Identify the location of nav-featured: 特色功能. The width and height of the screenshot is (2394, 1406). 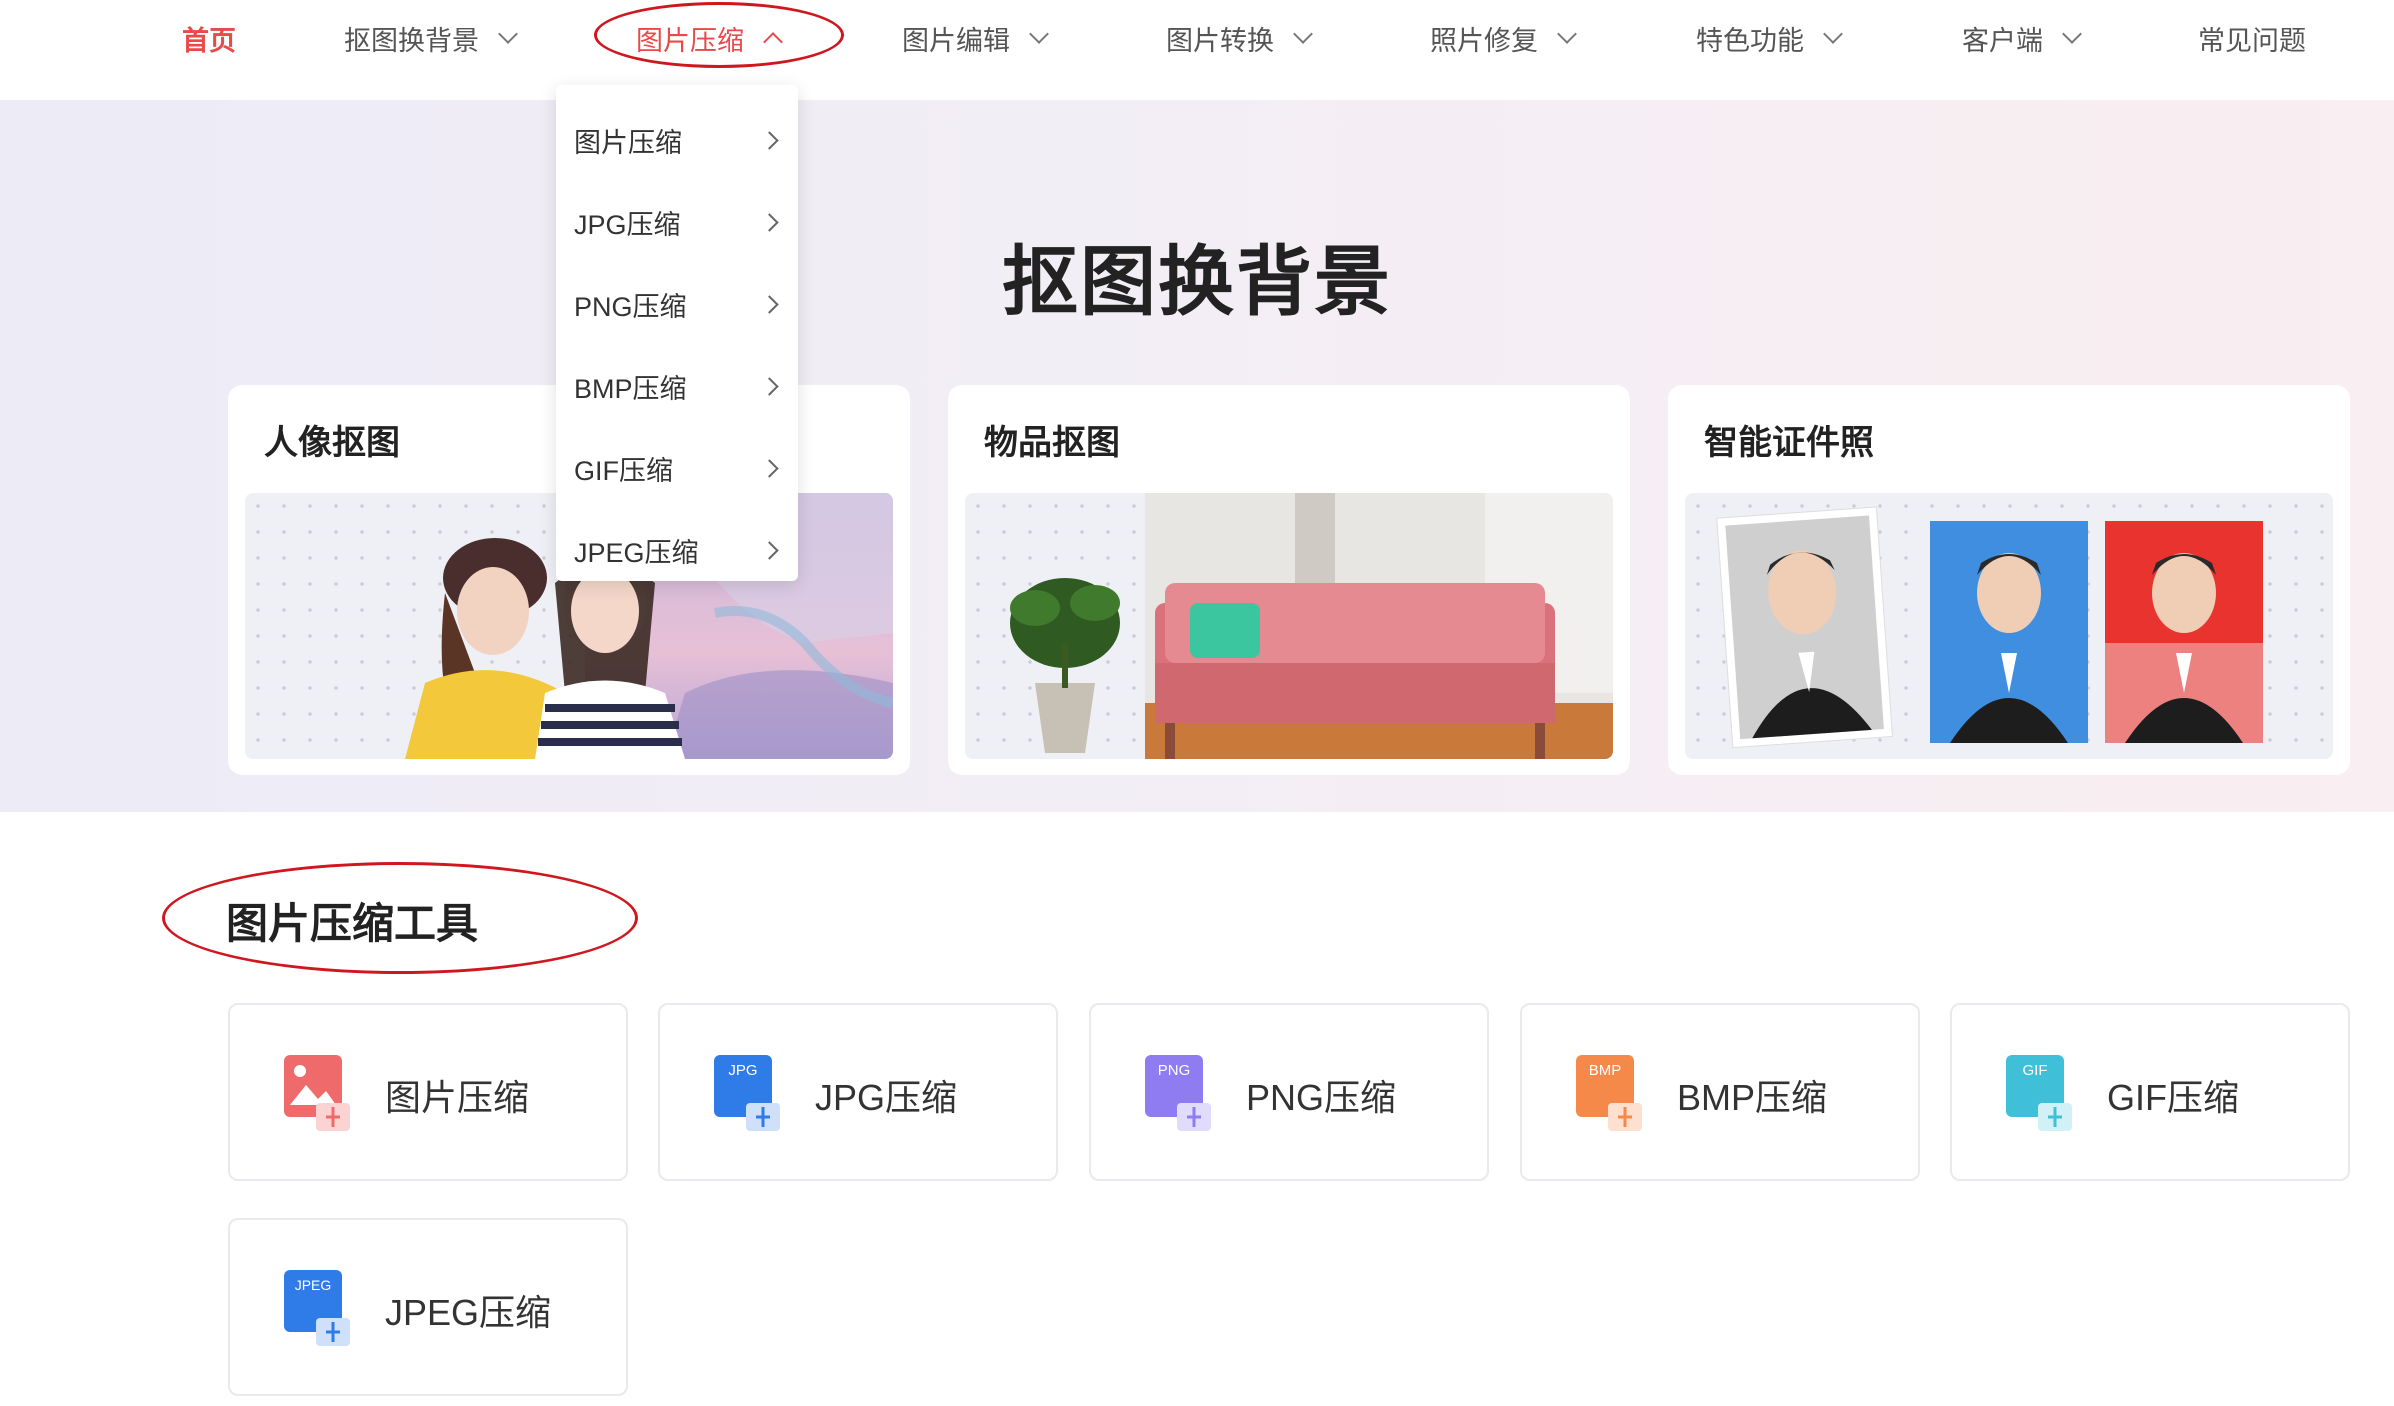
(1769, 38).